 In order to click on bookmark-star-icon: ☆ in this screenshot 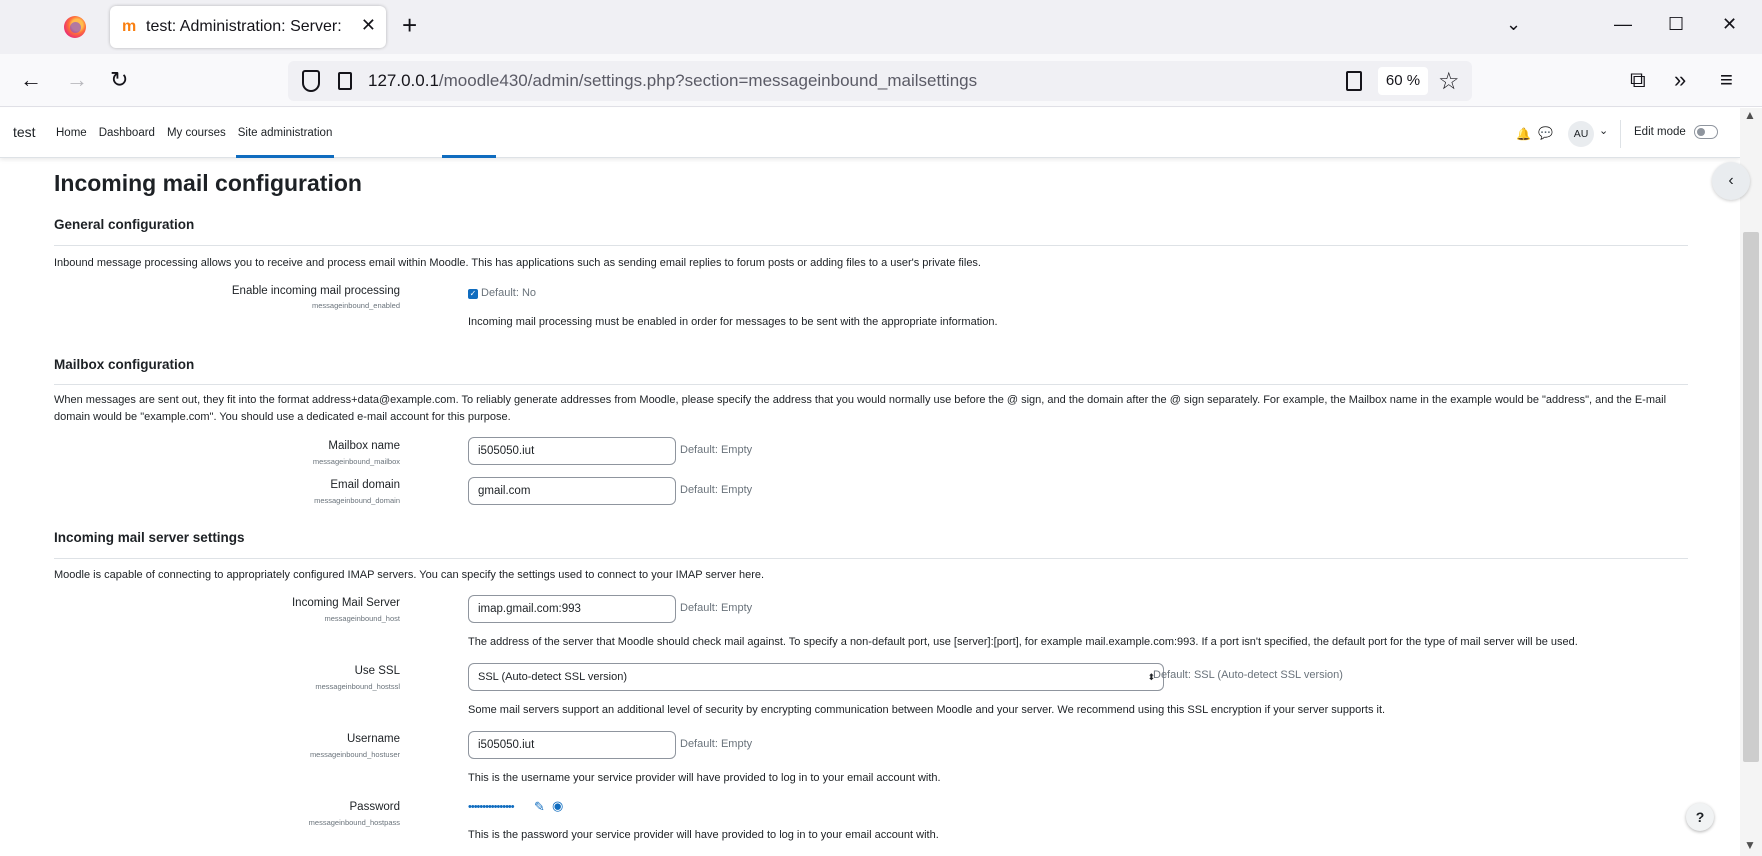, I will do `click(1449, 81)`.